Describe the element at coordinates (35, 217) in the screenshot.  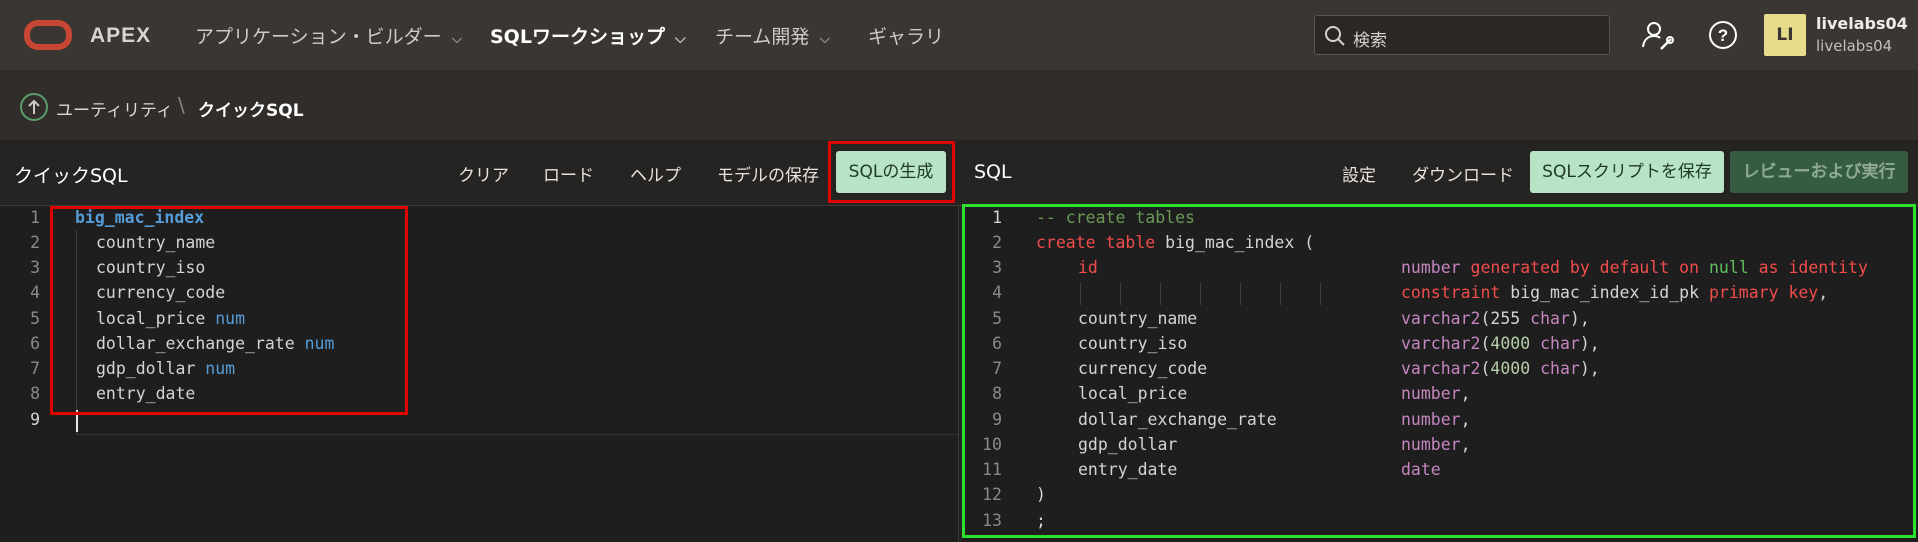
I see `line-number: 1` at that location.